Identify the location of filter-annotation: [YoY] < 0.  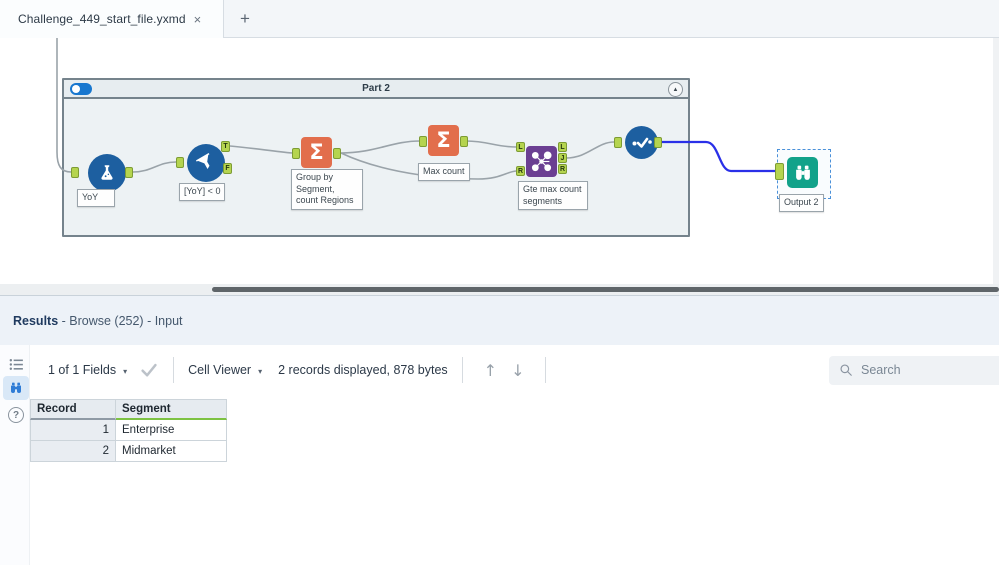
(202, 192).